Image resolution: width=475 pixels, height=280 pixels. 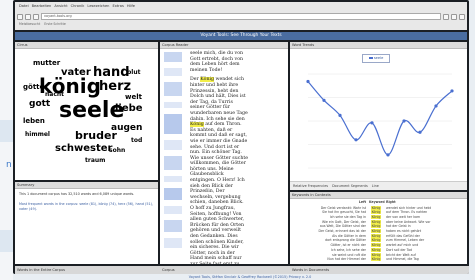 What do you see at coordinates (454, 16) in the screenshot?
I see `bookmark-icon` at bounding box center [454, 16].